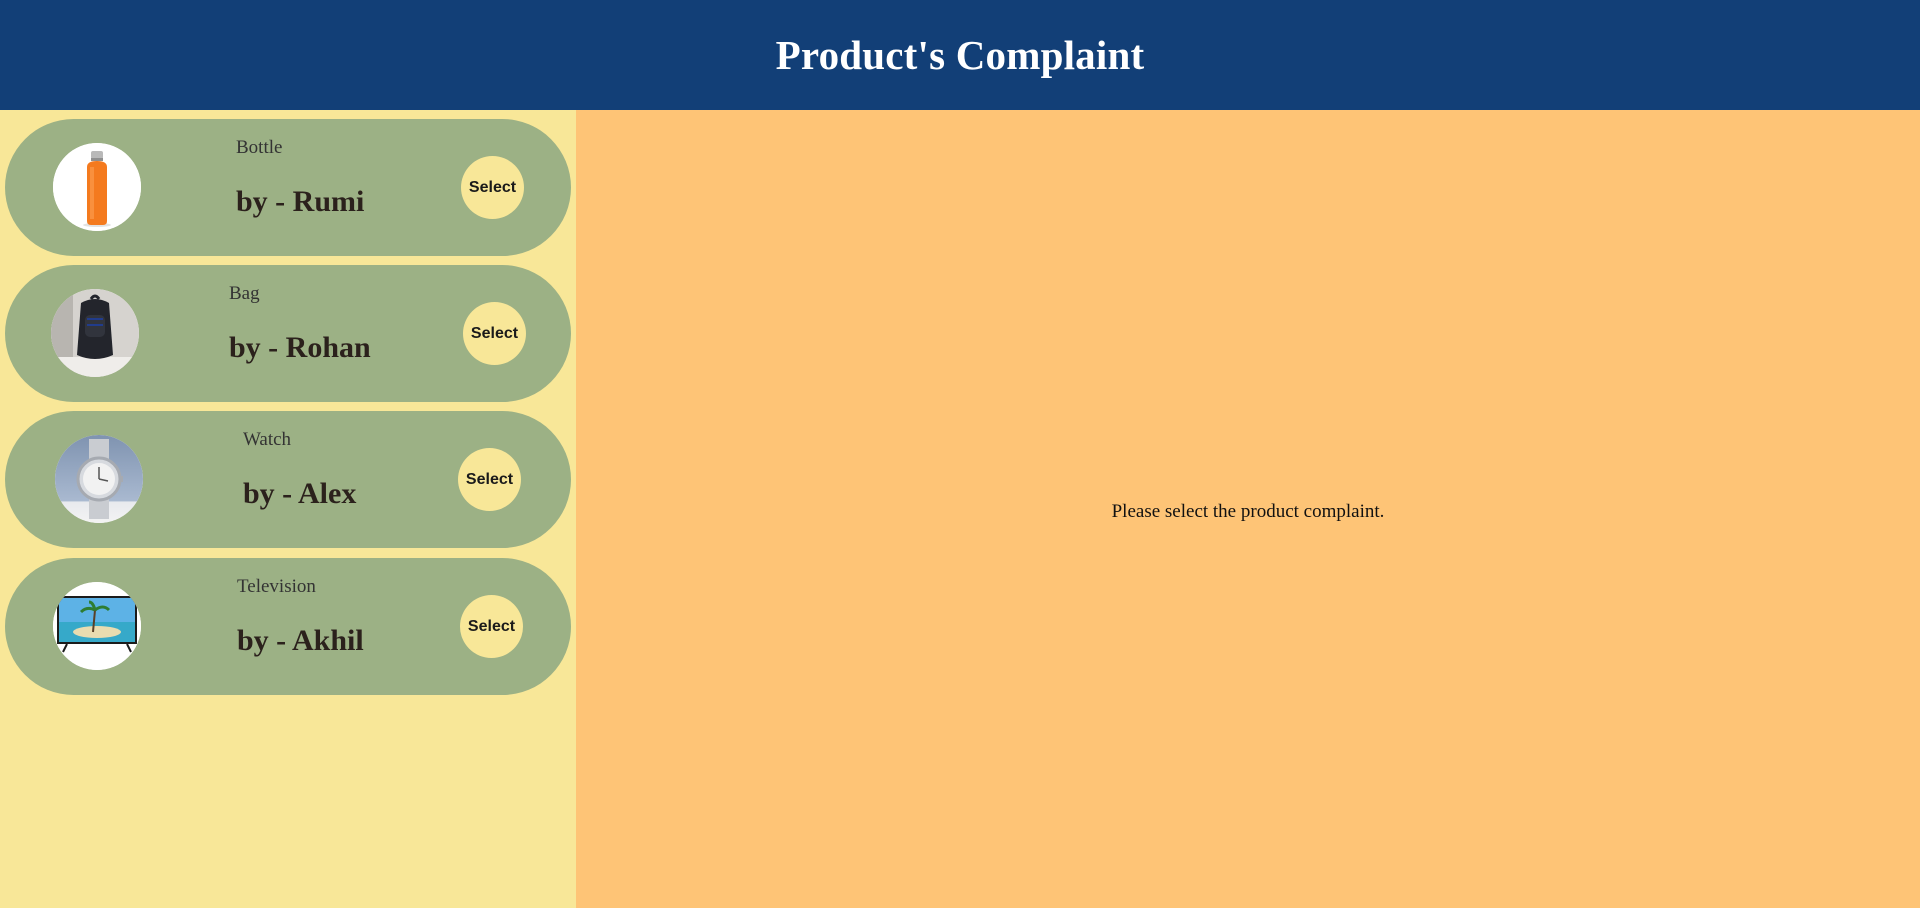 Image resolution: width=1920 pixels, height=908 pixels. I want to click on product-card-bag: Bag by - Rohan Select, so click(288, 333).